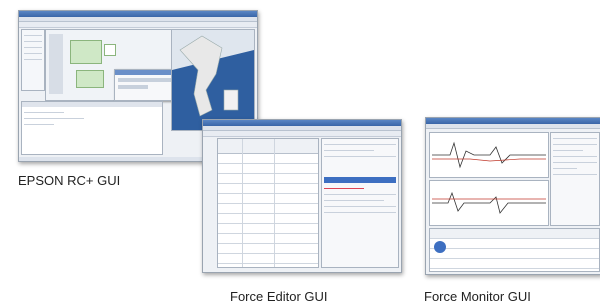  What do you see at coordinates (69, 180) in the screenshot?
I see `caption-epson: EPSON RC+ GUI` at bounding box center [69, 180].